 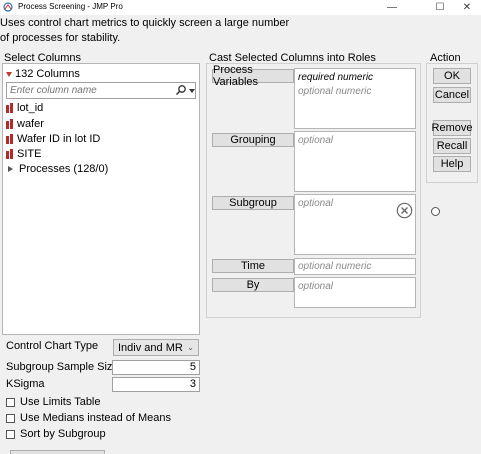 What do you see at coordinates (156, 384) in the screenshot?
I see `ksigma-field: 3` at bounding box center [156, 384].